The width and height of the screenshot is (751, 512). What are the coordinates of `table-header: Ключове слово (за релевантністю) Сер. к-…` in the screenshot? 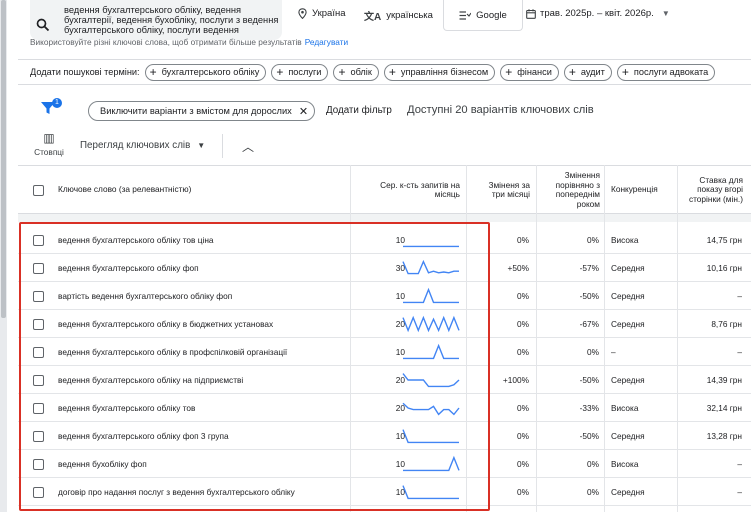 It's located at (384, 189).